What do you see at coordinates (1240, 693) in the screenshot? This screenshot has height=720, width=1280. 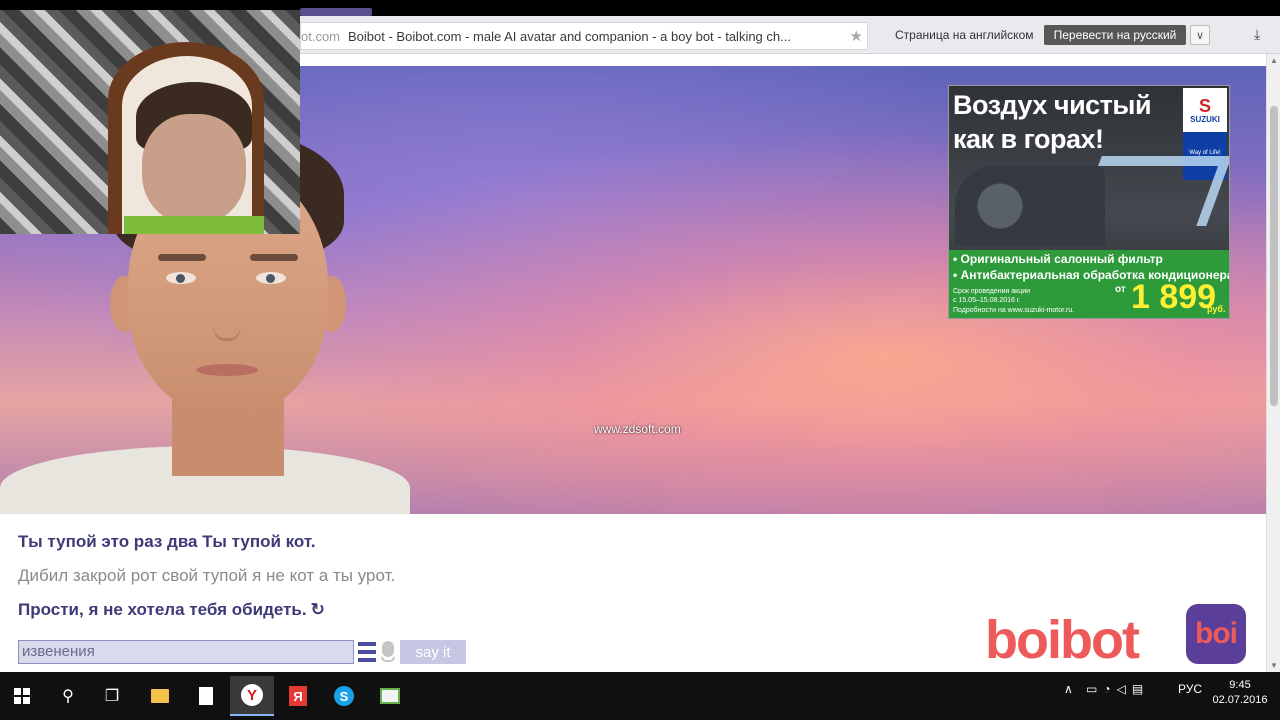 I see `clock: 9:45 02.07.2016` at bounding box center [1240, 693].